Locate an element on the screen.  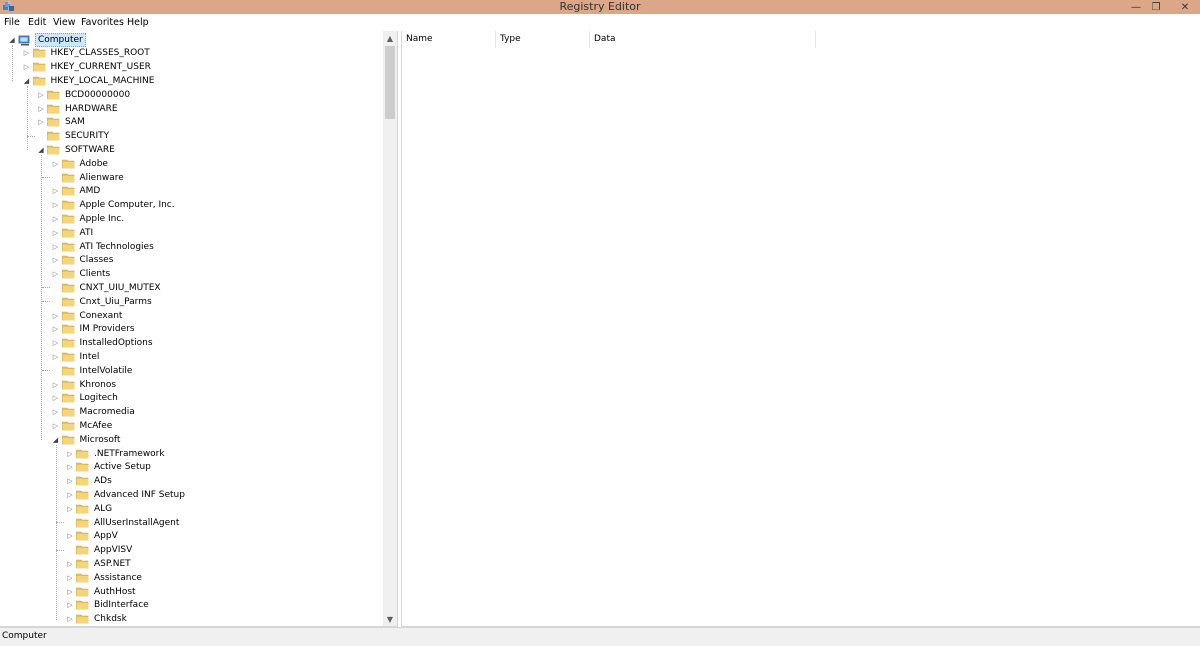
tree-node: ▷ Classes is located at coordinates (84, 260).